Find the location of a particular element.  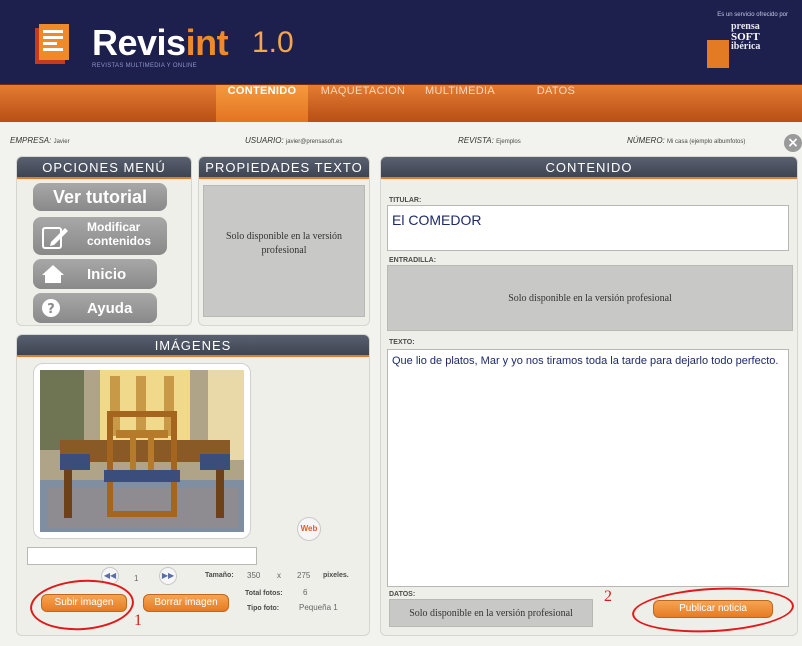

opciones-menu-title: OPCIONES MENÚ is located at coordinates (104, 168).